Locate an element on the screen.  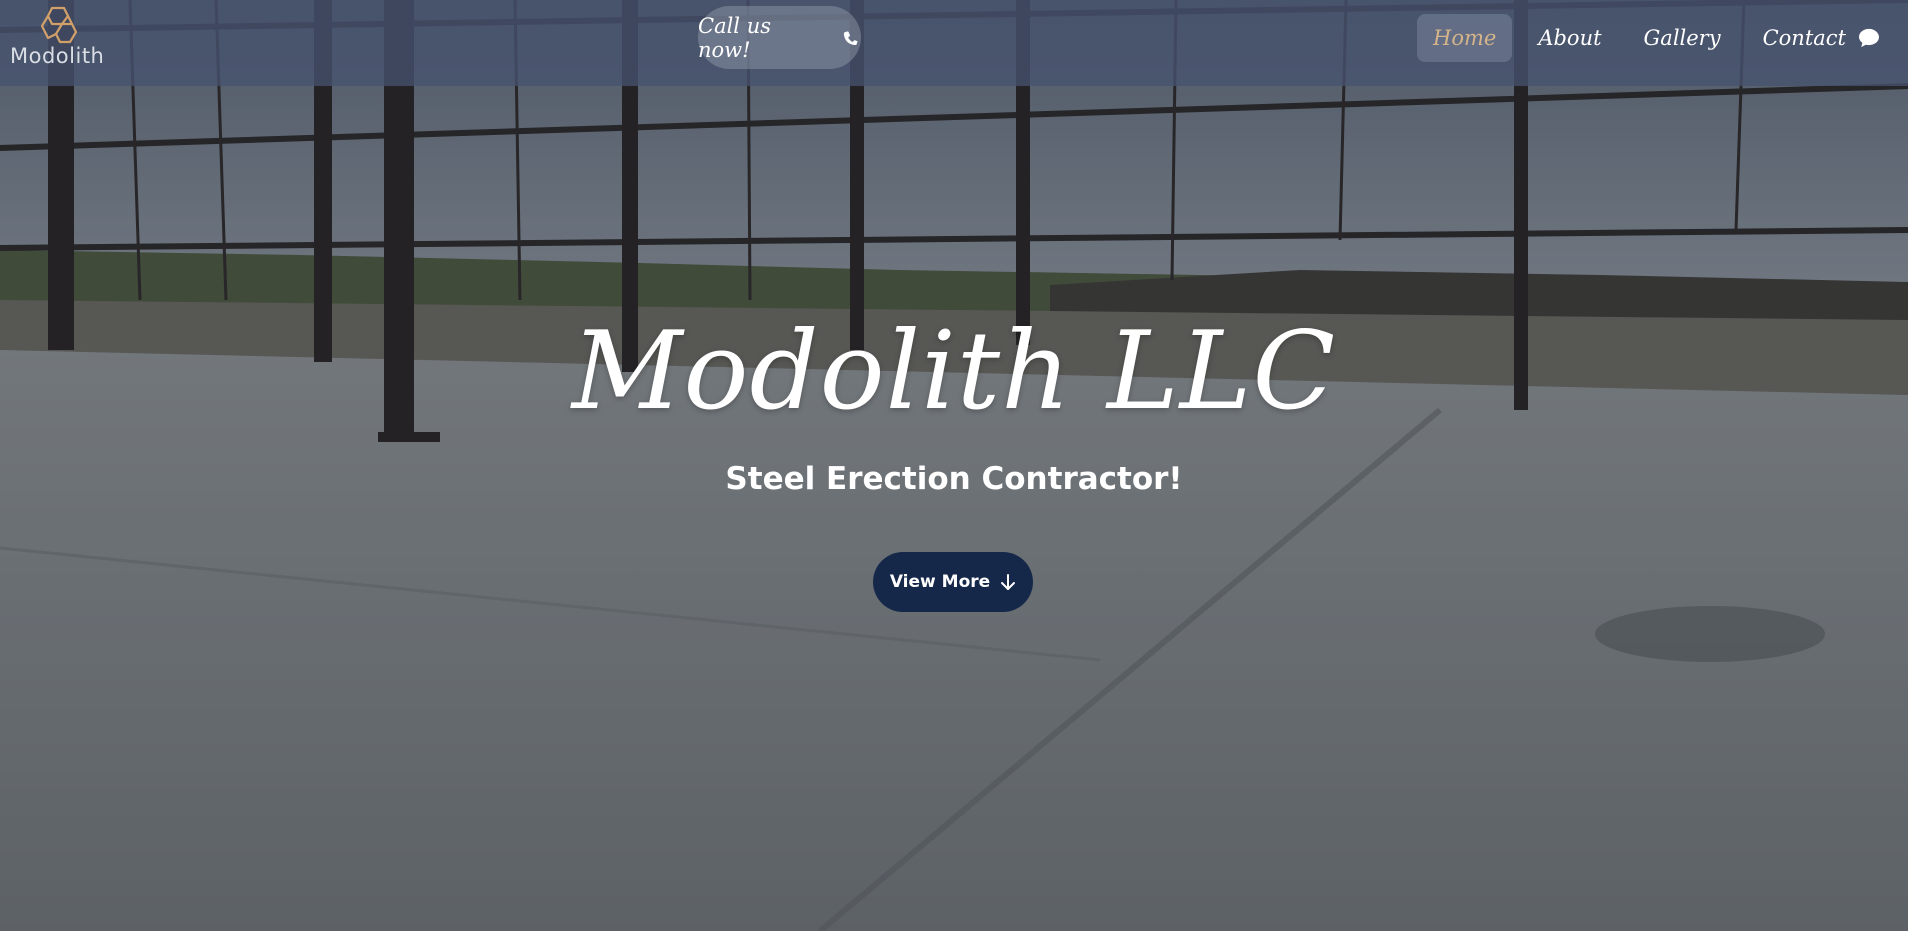
call-us-label: Call us now! is located at coordinates (734, 37).